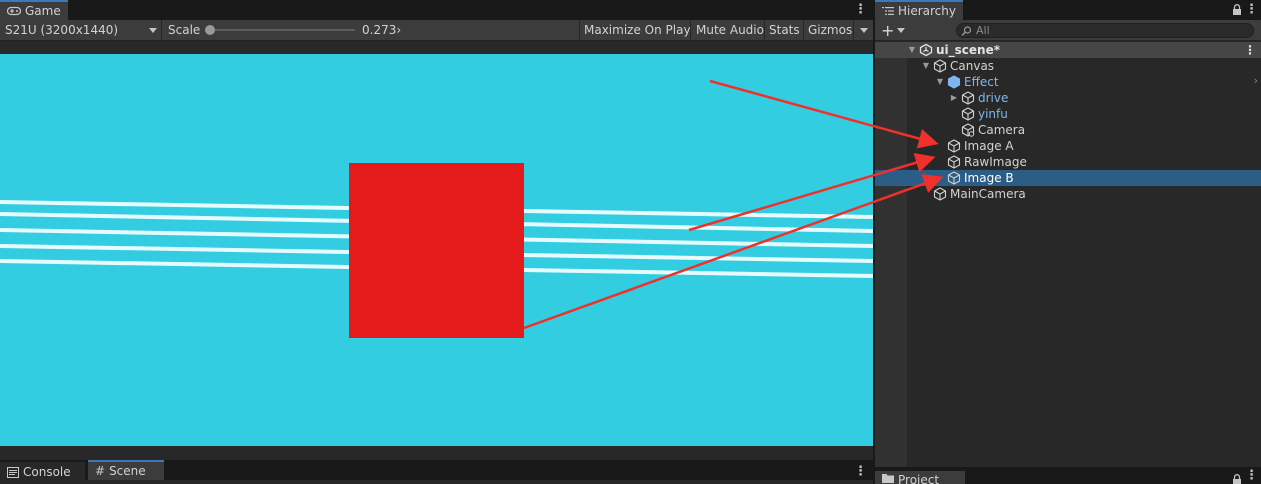  I want to click on scale-value: 0.273›, so click(382, 30).